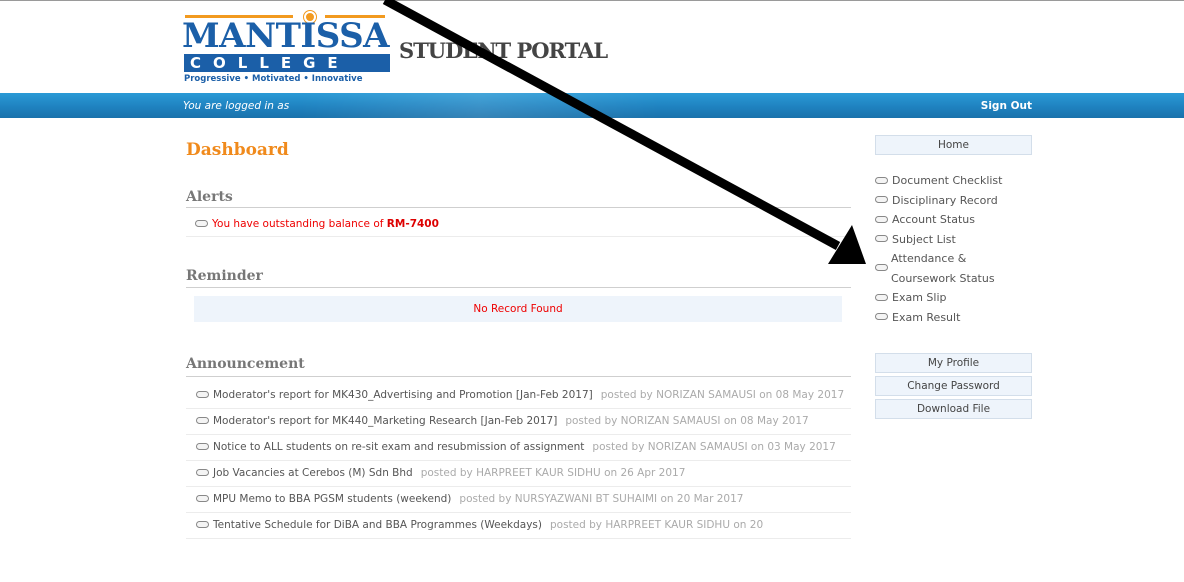  I want to click on my-profile-button: My Profile, so click(953, 363).